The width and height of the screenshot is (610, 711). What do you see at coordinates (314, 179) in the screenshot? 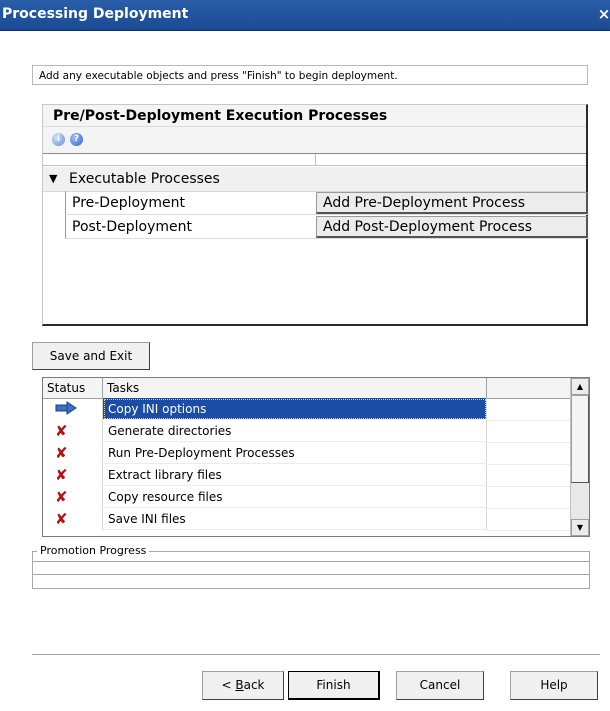
I see `category-executable-processes: ▼ Executable Processes` at bounding box center [314, 179].